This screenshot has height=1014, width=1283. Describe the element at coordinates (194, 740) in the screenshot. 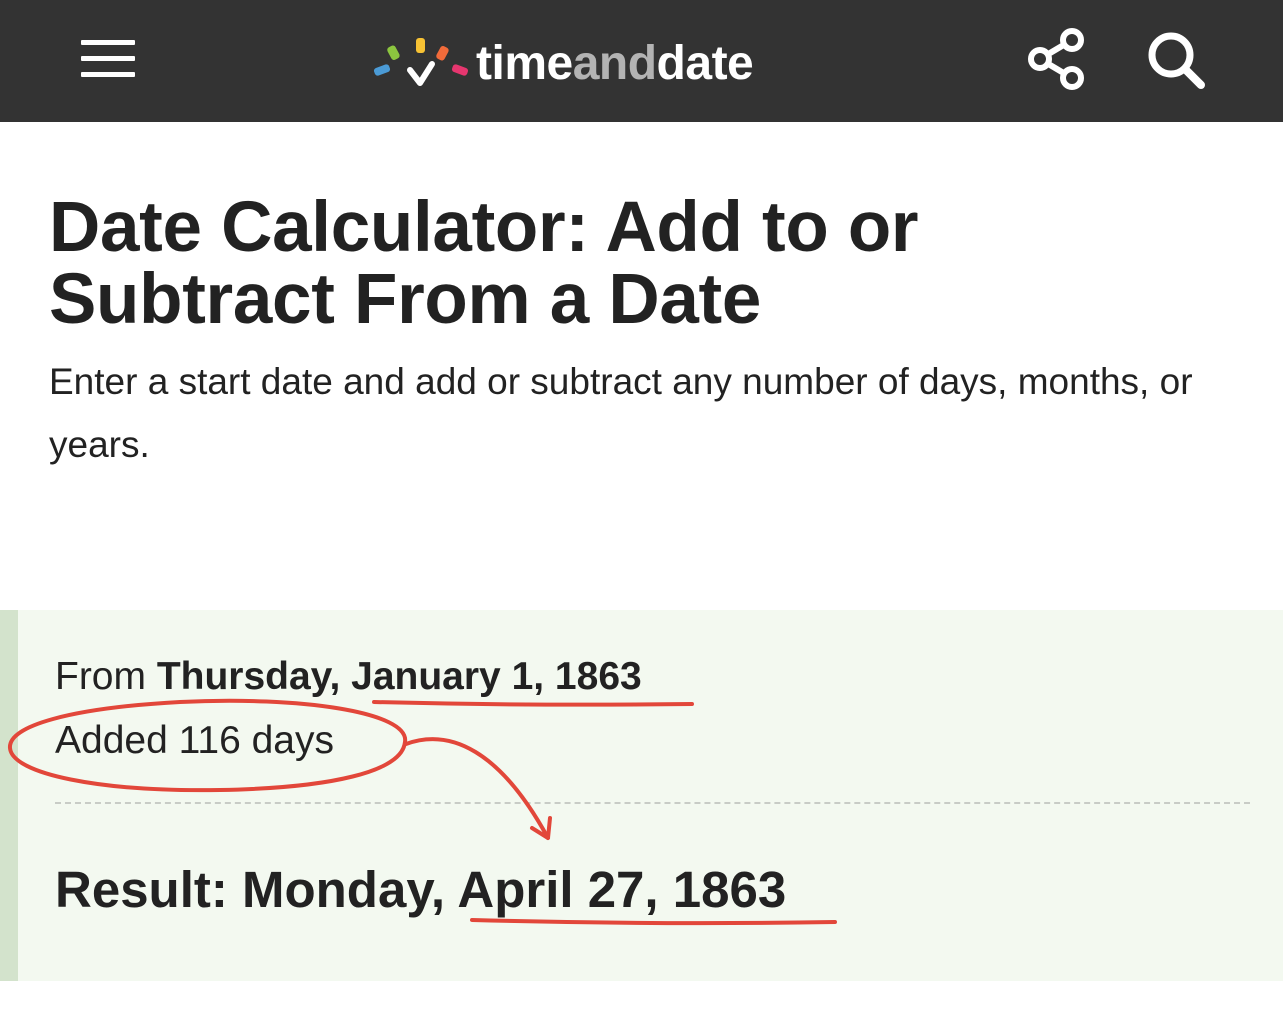

I see `added-days-line: Added 116 days` at that location.